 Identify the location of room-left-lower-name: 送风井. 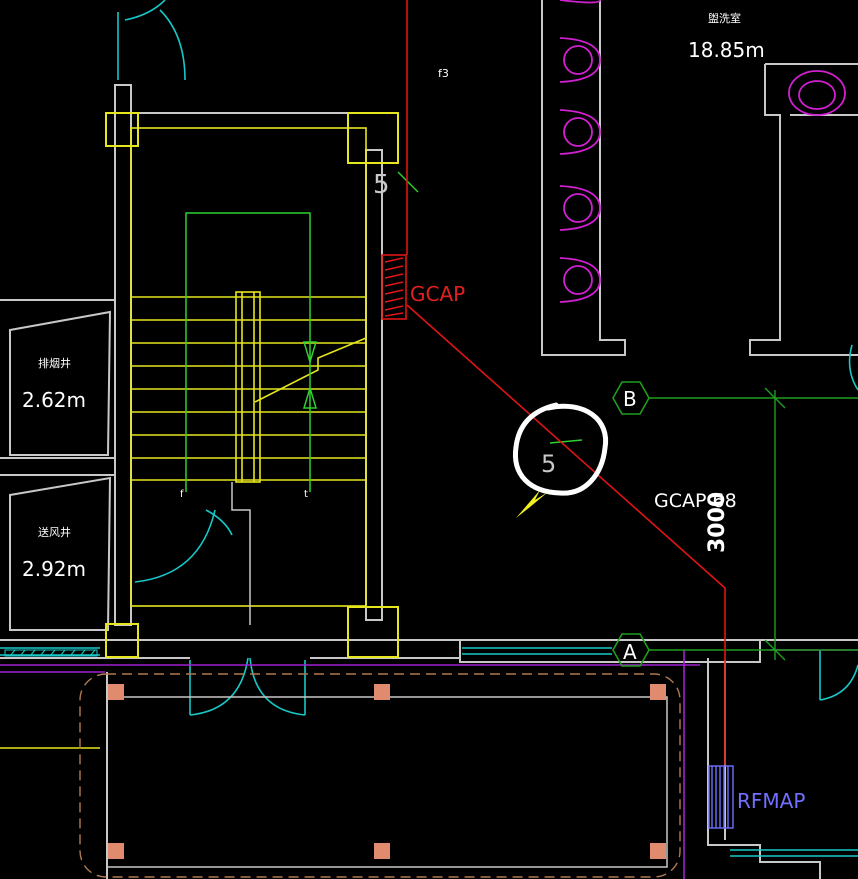
(54, 532).